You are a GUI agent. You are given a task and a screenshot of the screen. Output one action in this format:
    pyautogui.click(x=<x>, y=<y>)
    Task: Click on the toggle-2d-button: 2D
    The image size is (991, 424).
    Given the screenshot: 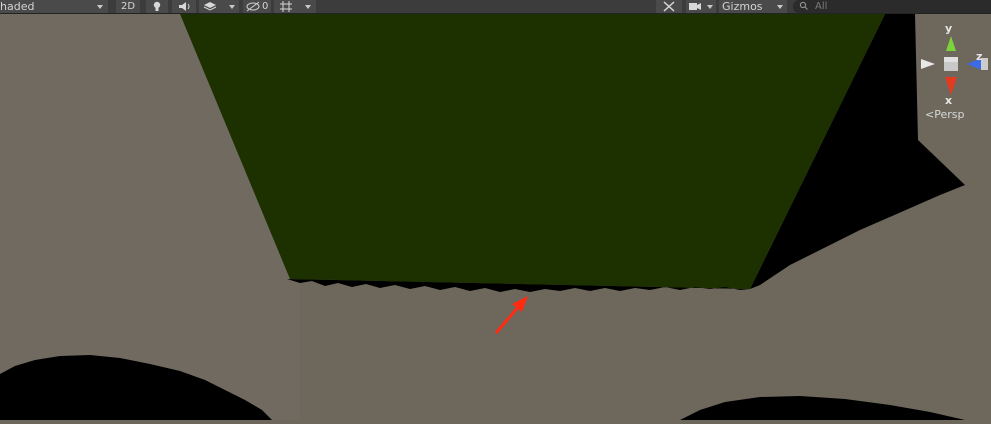 What is the action you would take?
    pyautogui.click(x=128, y=6)
    